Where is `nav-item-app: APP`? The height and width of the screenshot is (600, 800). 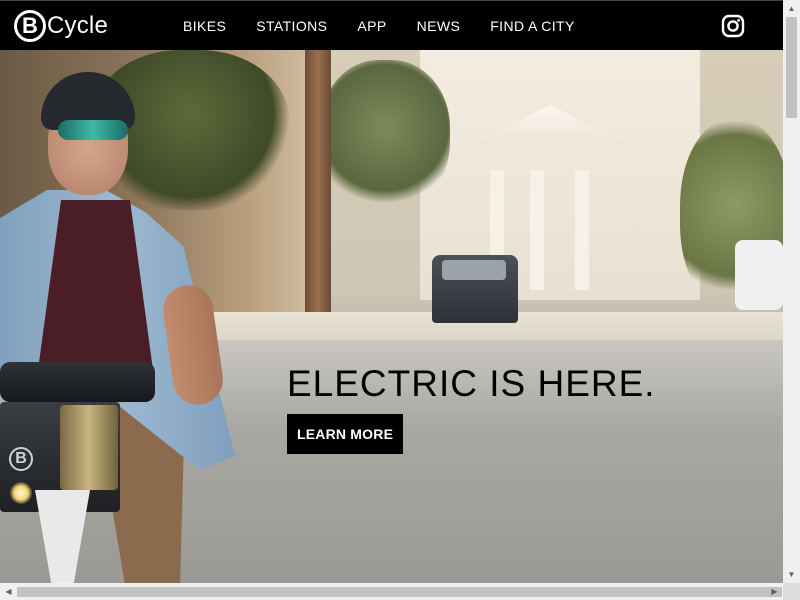
nav-item-app: APP is located at coordinates (371, 26).